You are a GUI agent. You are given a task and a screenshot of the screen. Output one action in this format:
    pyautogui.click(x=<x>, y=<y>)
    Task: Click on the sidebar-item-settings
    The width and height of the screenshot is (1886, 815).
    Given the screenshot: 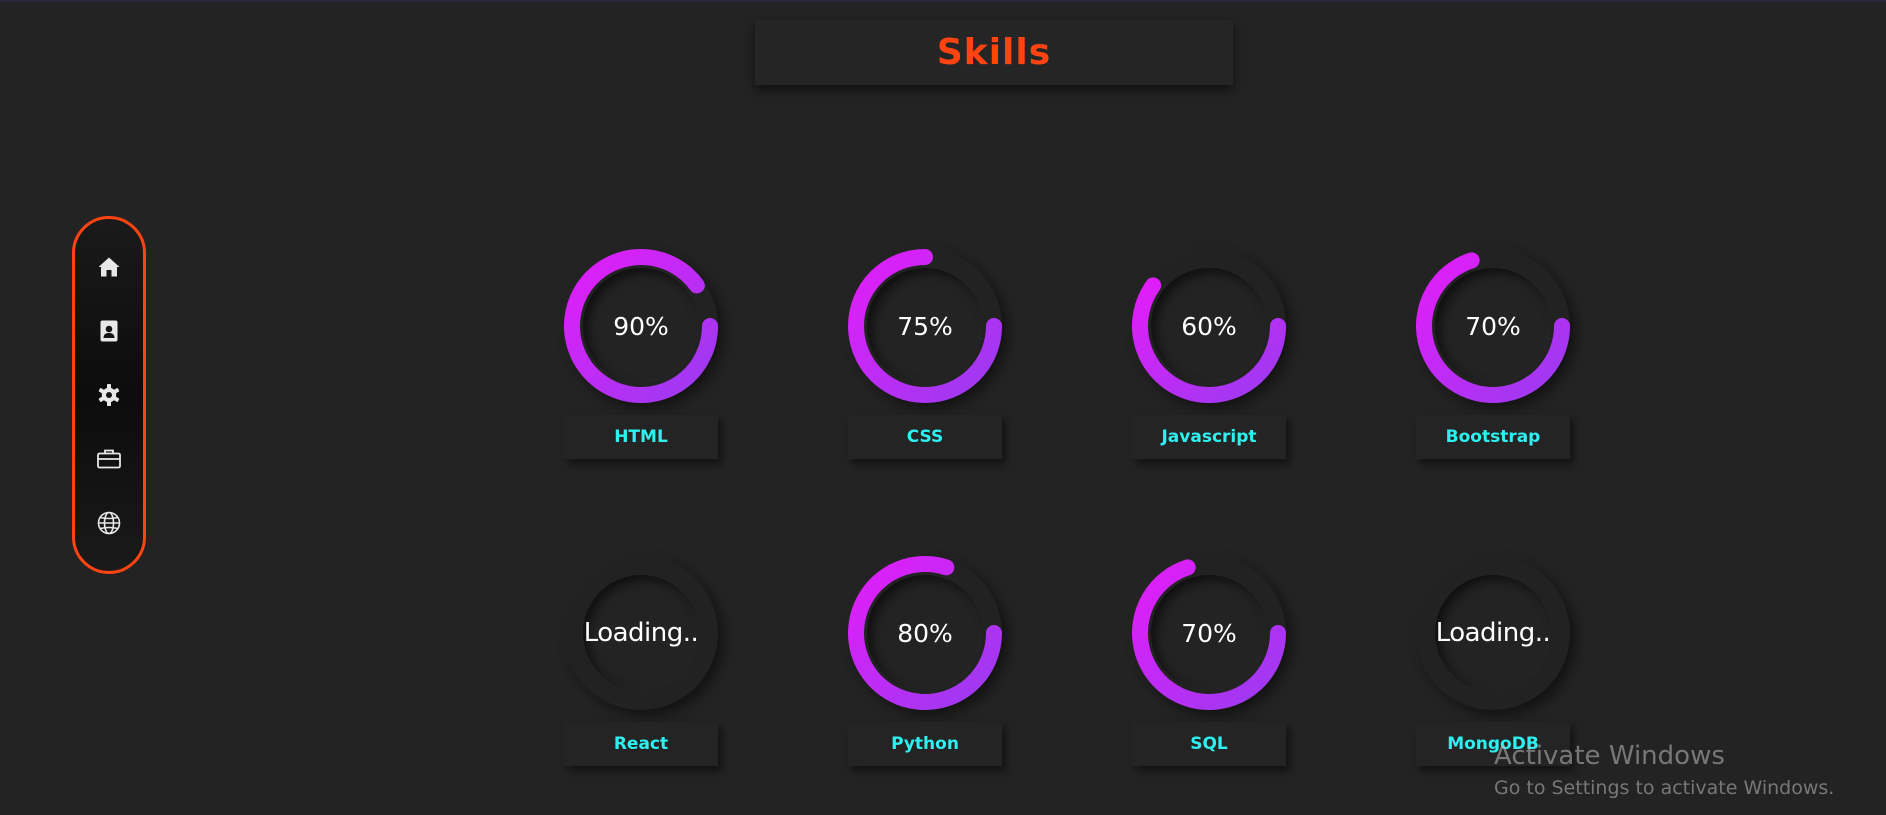 What is the action you would take?
    pyautogui.click(x=109, y=395)
    